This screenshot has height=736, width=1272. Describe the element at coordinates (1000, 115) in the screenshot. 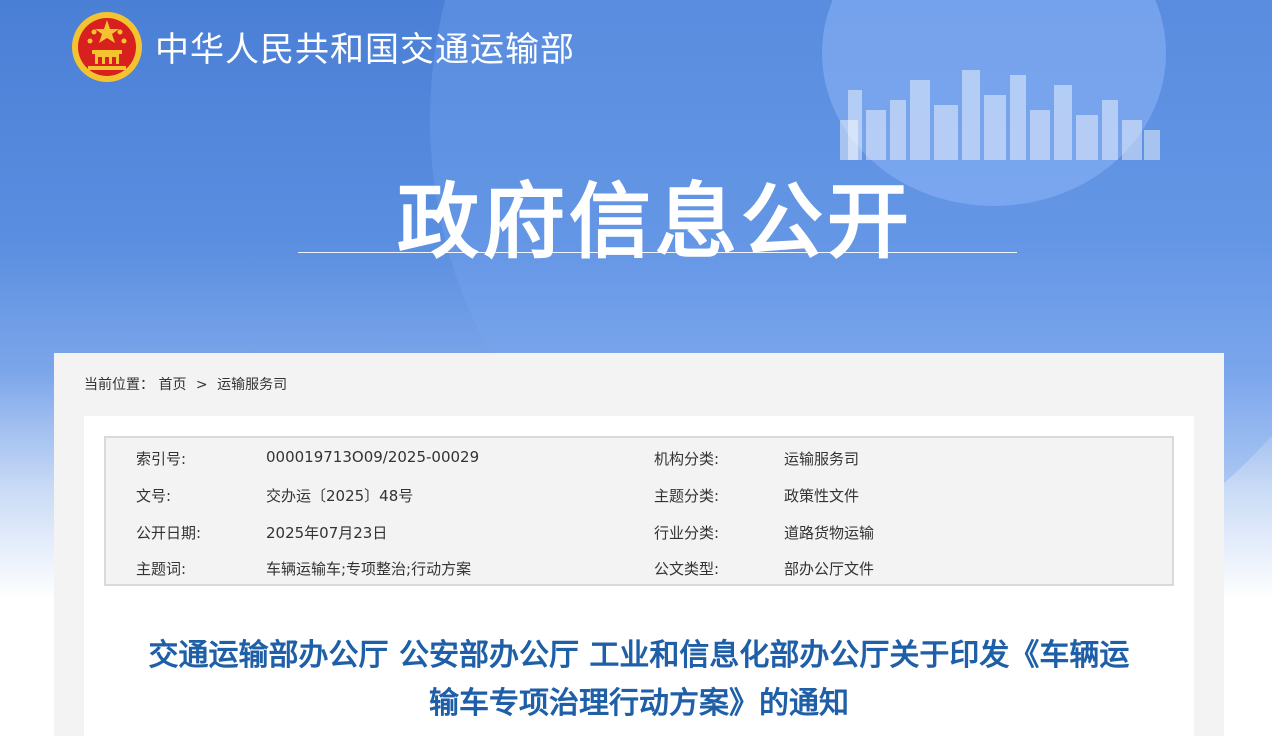

I see `city-skyline-illustration` at that location.